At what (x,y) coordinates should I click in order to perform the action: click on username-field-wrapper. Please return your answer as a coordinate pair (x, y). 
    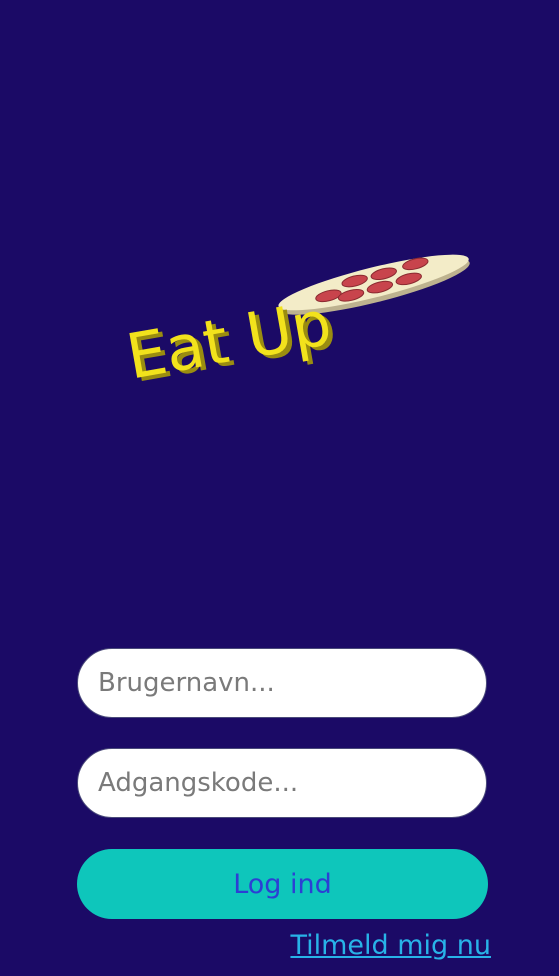
    Looking at the image, I should click on (282, 683).